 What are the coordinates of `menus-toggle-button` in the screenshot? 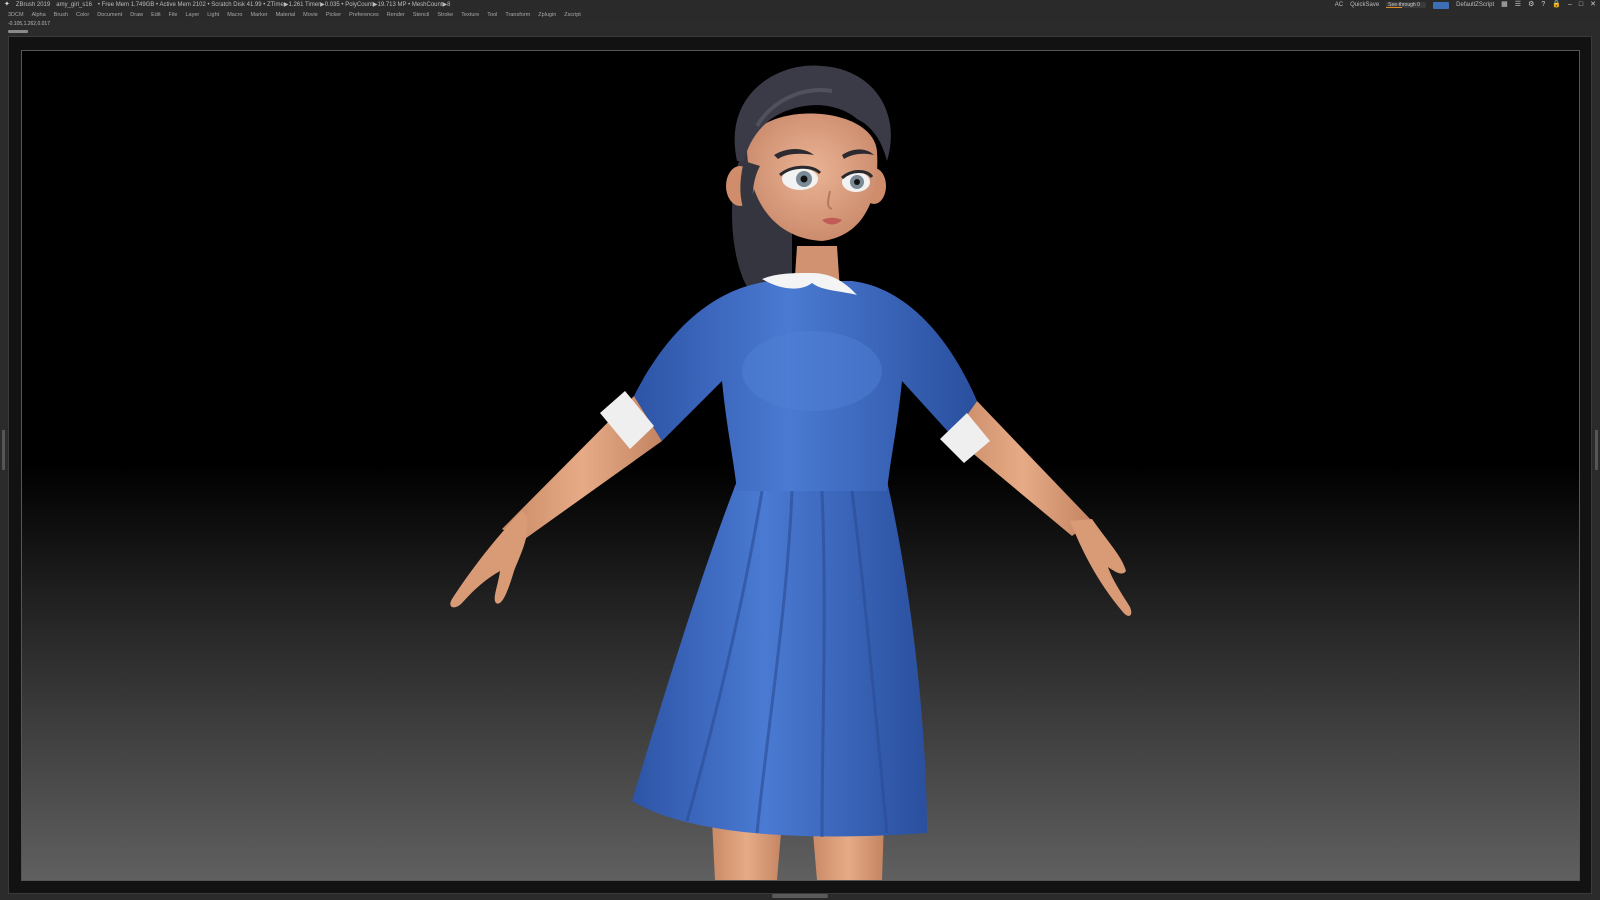 It's located at (1441, 5).